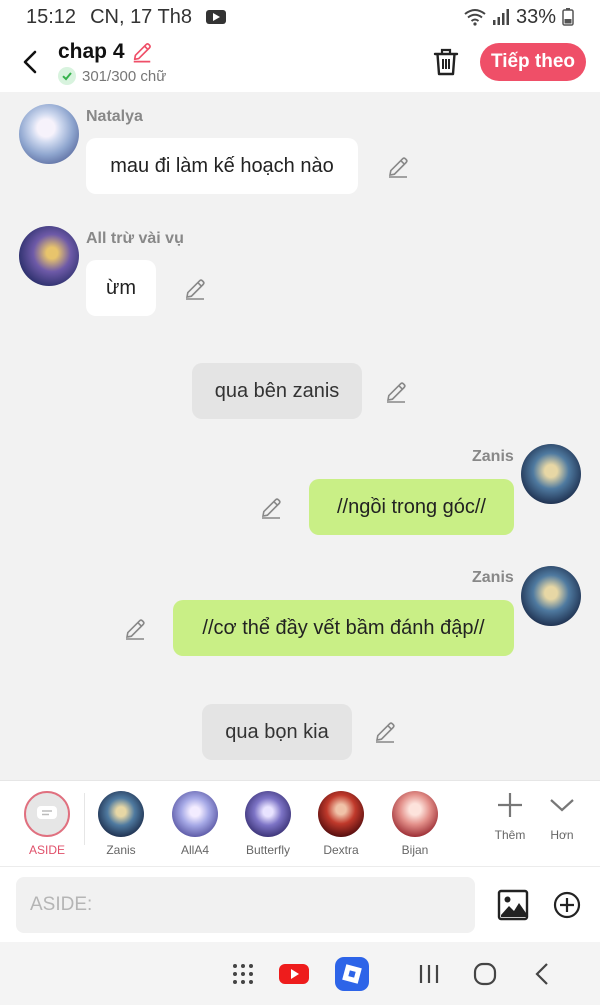 This screenshot has width=600, height=1005. I want to click on system-nav-bar, so click(300, 973).